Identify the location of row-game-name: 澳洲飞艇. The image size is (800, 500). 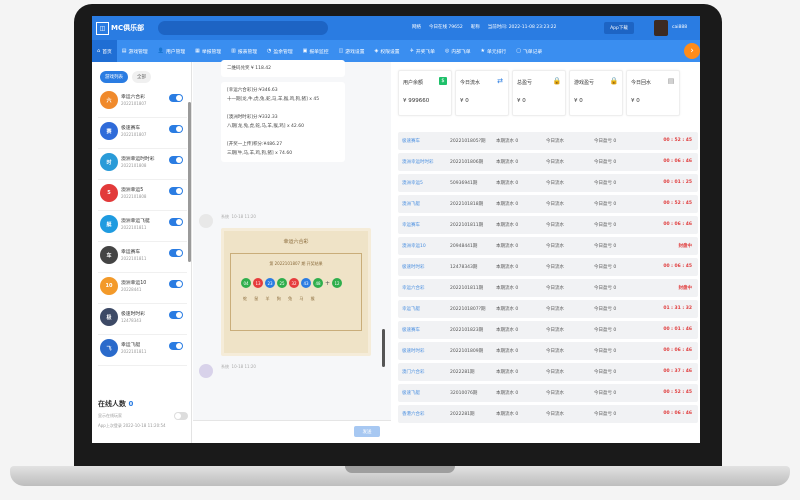
(411, 204).